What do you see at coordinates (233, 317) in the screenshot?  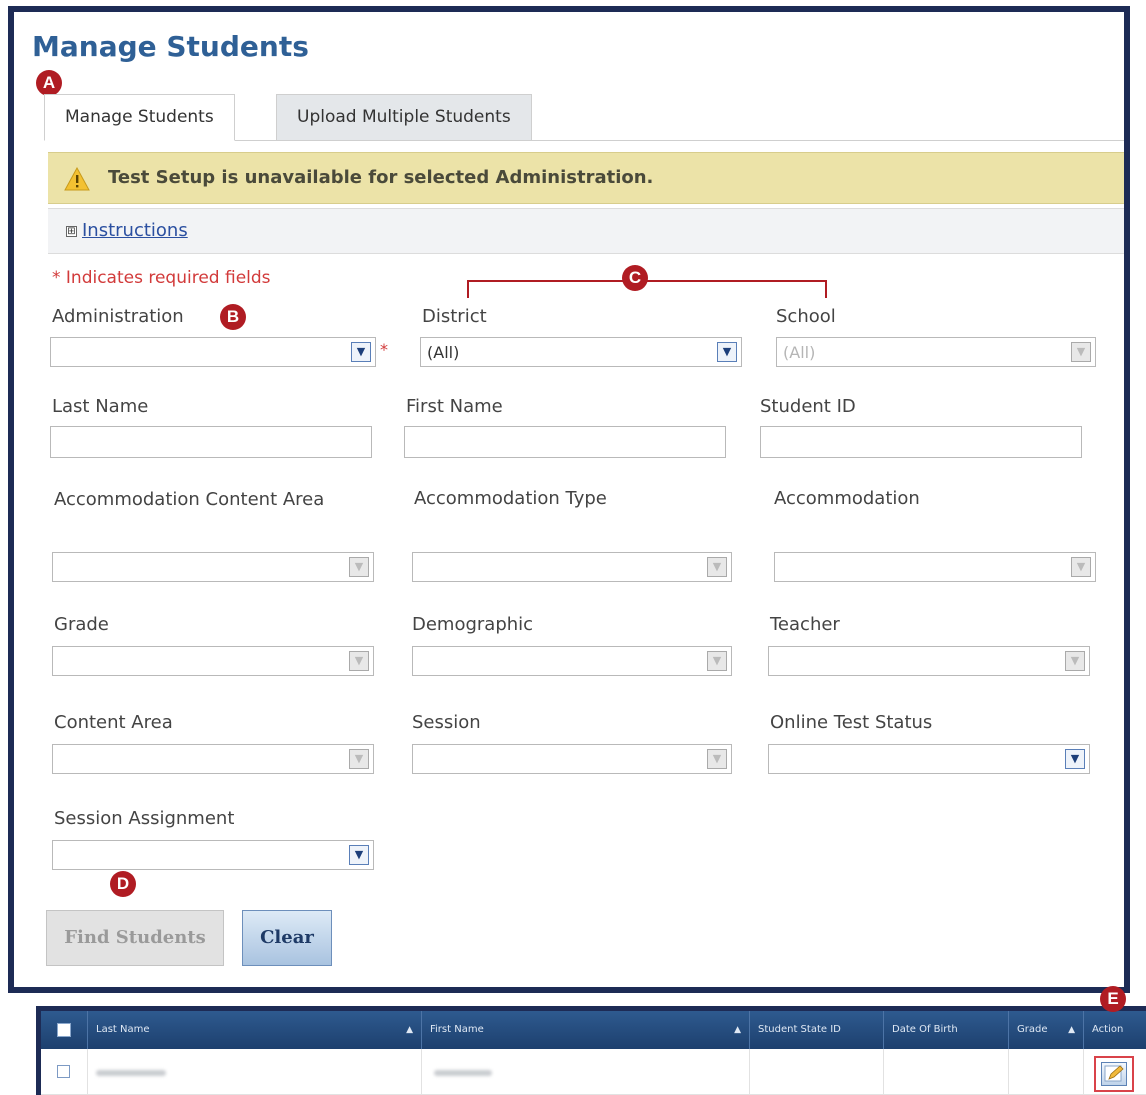 I see `callout-marker-b: B` at bounding box center [233, 317].